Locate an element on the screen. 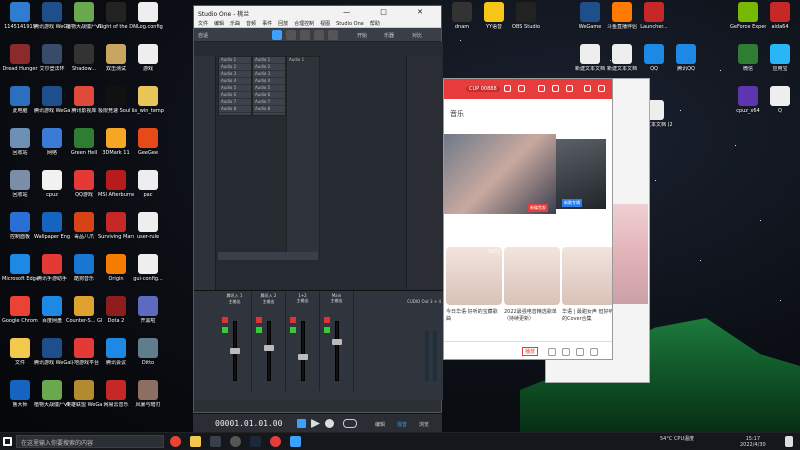  record-button is located at coordinates (329, 423).